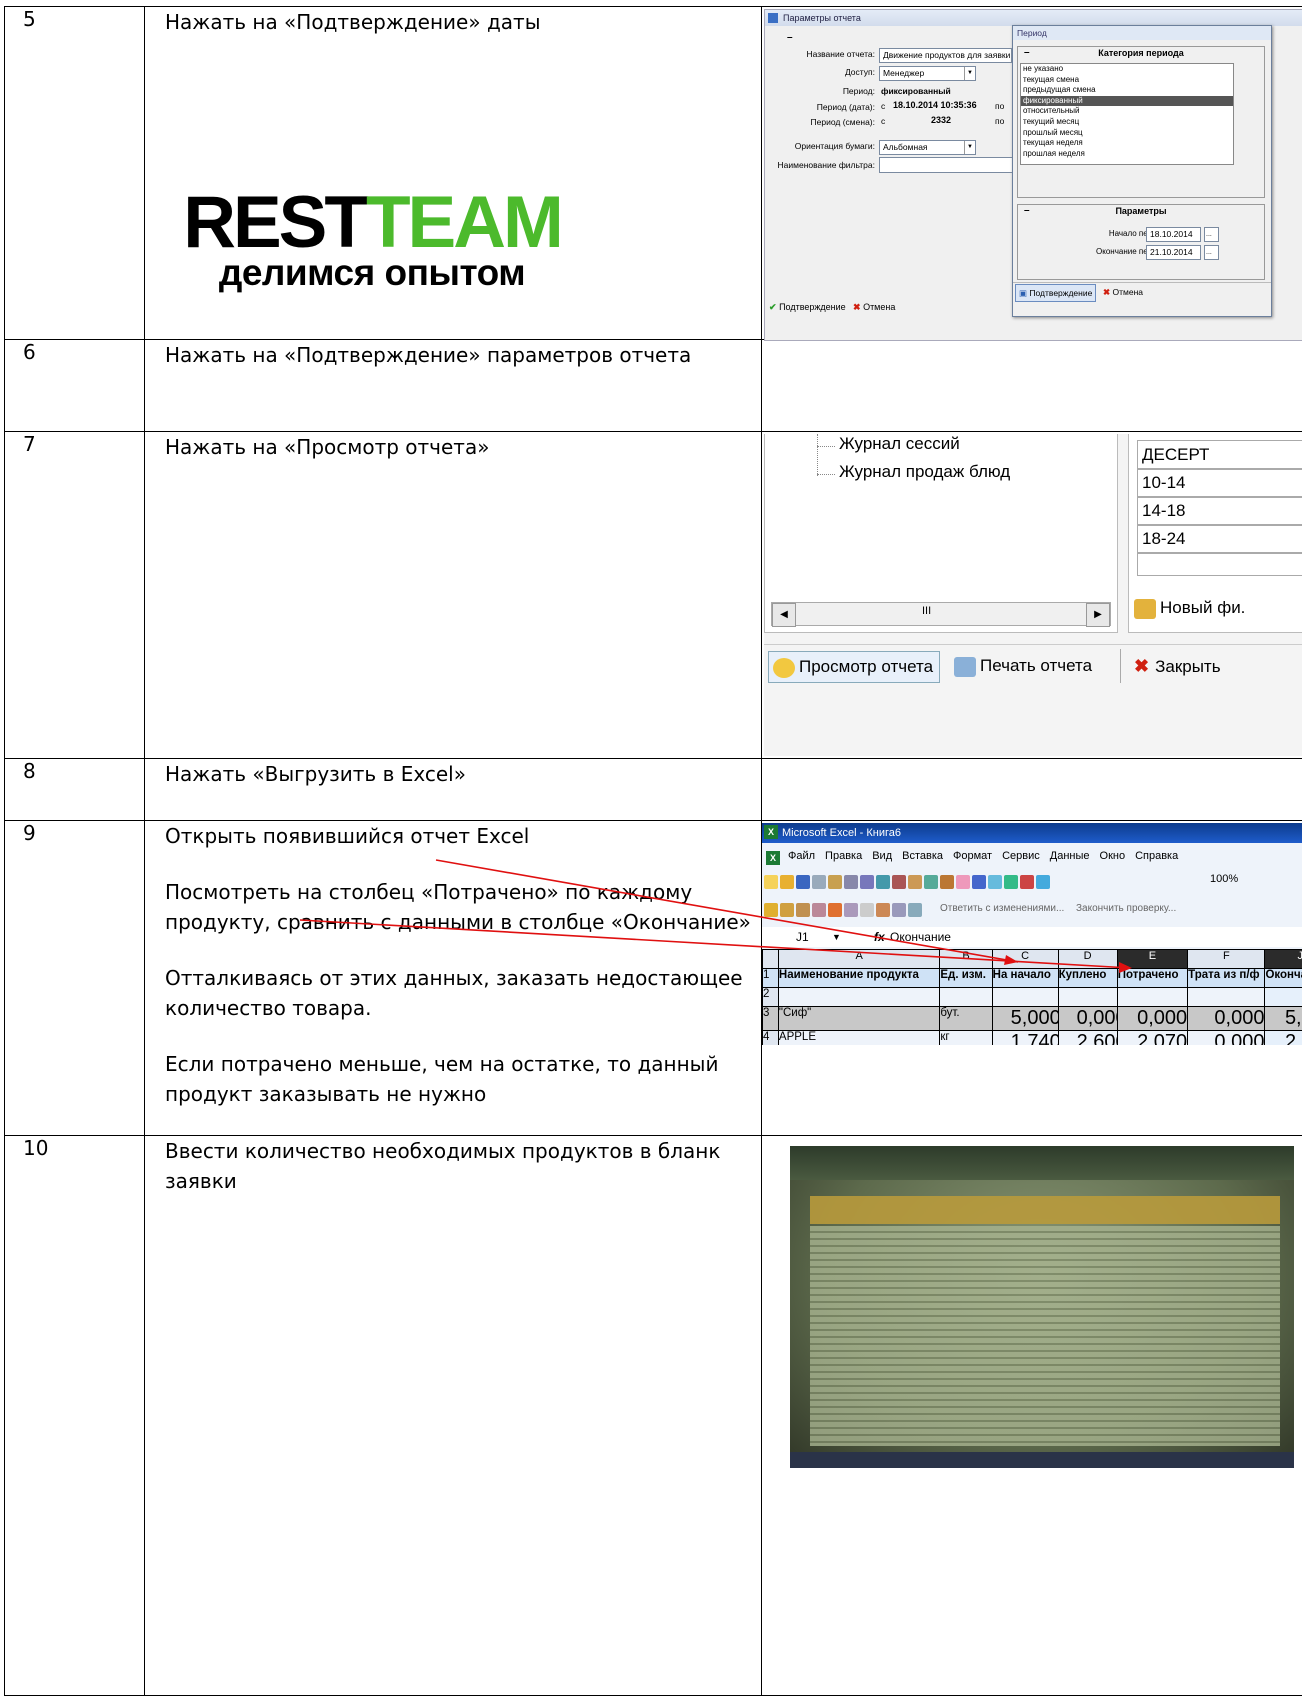  Describe the element at coordinates (1283, 978) in the screenshot. I see `grid-cell: Окончание` at that location.